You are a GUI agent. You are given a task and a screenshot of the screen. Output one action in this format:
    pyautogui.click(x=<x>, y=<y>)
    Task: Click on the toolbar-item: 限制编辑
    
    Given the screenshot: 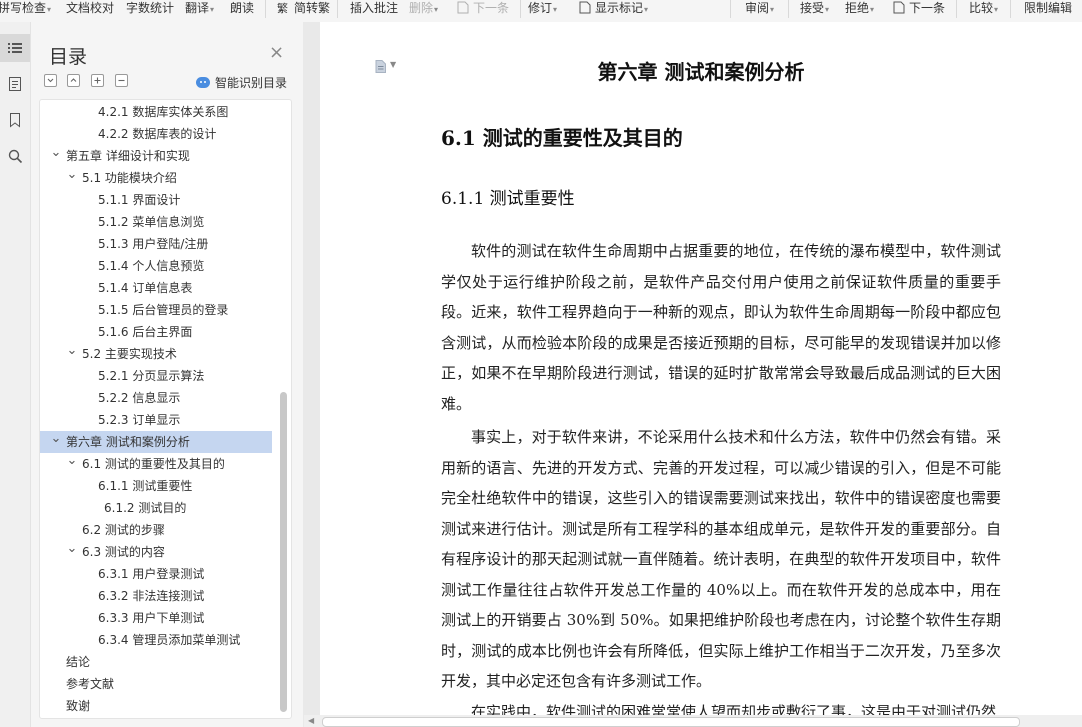 What is the action you would take?
    pyautogui.click(x=1048, y=8)
    